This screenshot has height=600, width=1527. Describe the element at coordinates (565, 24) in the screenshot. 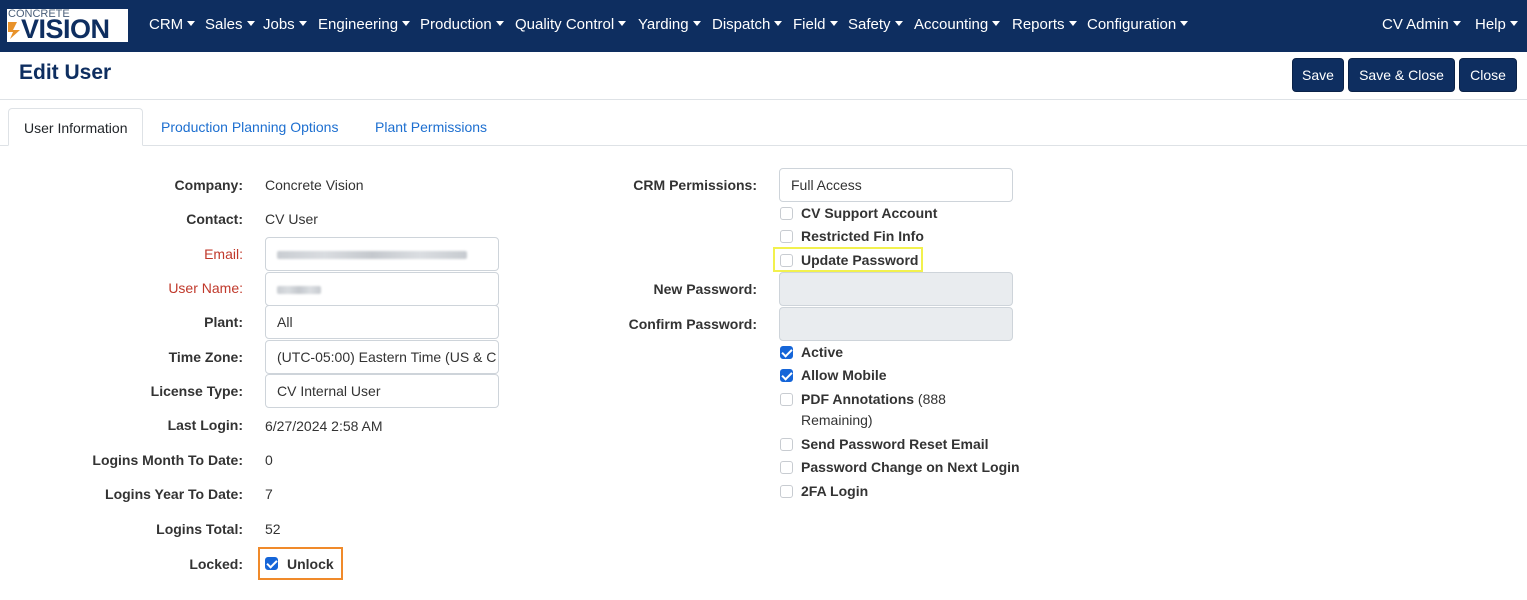

I see `nav-quality-control-label: Quality Control` at that location.